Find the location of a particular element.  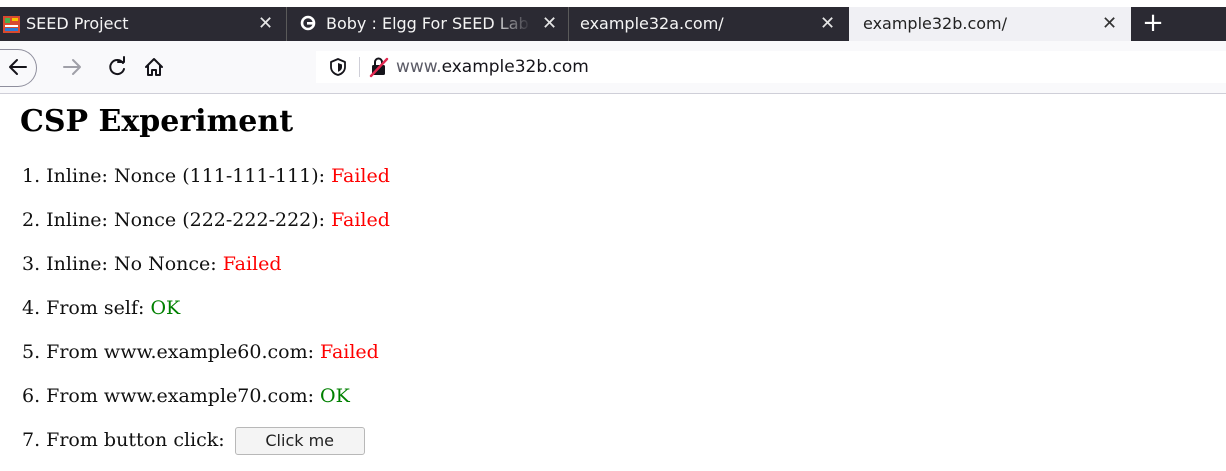

url-text: www.example32b.com is located at coordinates (492, 67).